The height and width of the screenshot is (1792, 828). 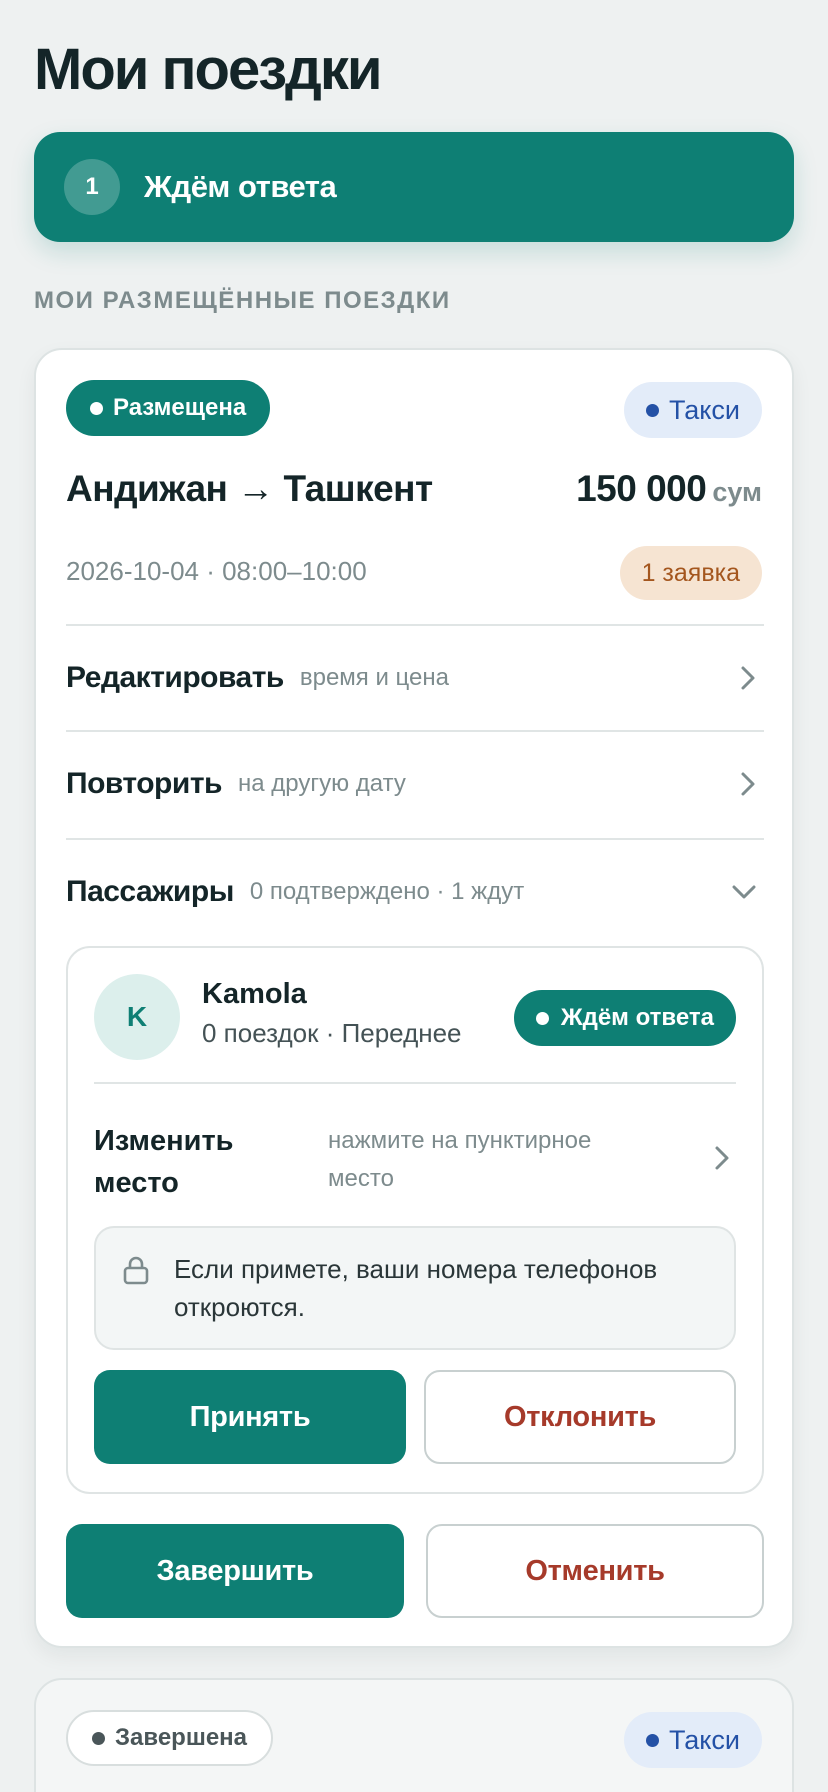 I want to click on waiting-banner: 1 Ждём ответа, so click(x=414, y=187).